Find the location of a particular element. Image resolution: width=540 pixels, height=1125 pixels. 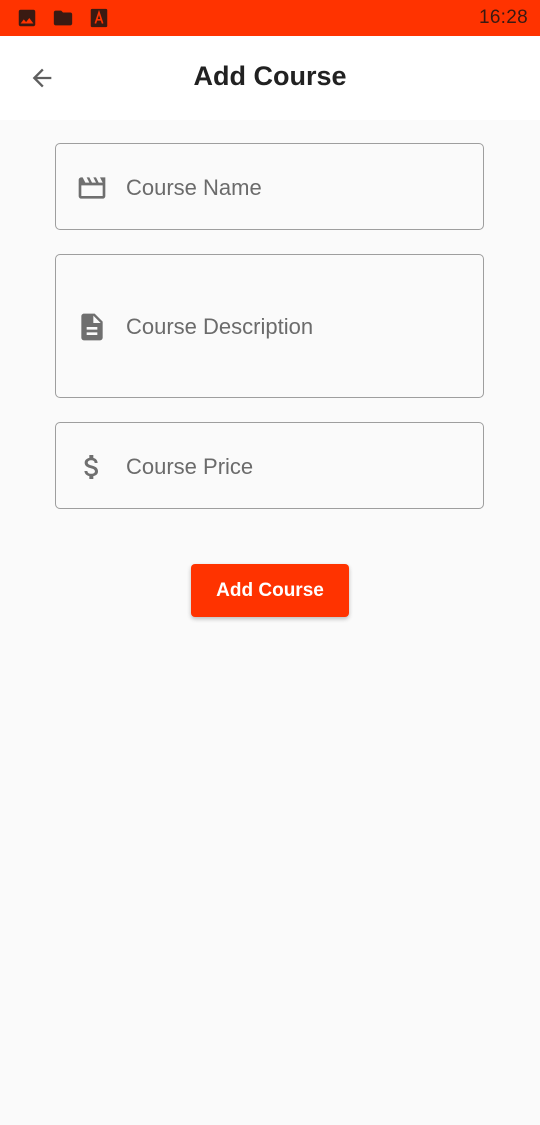

image-icon is located at coordinates (27, 18).